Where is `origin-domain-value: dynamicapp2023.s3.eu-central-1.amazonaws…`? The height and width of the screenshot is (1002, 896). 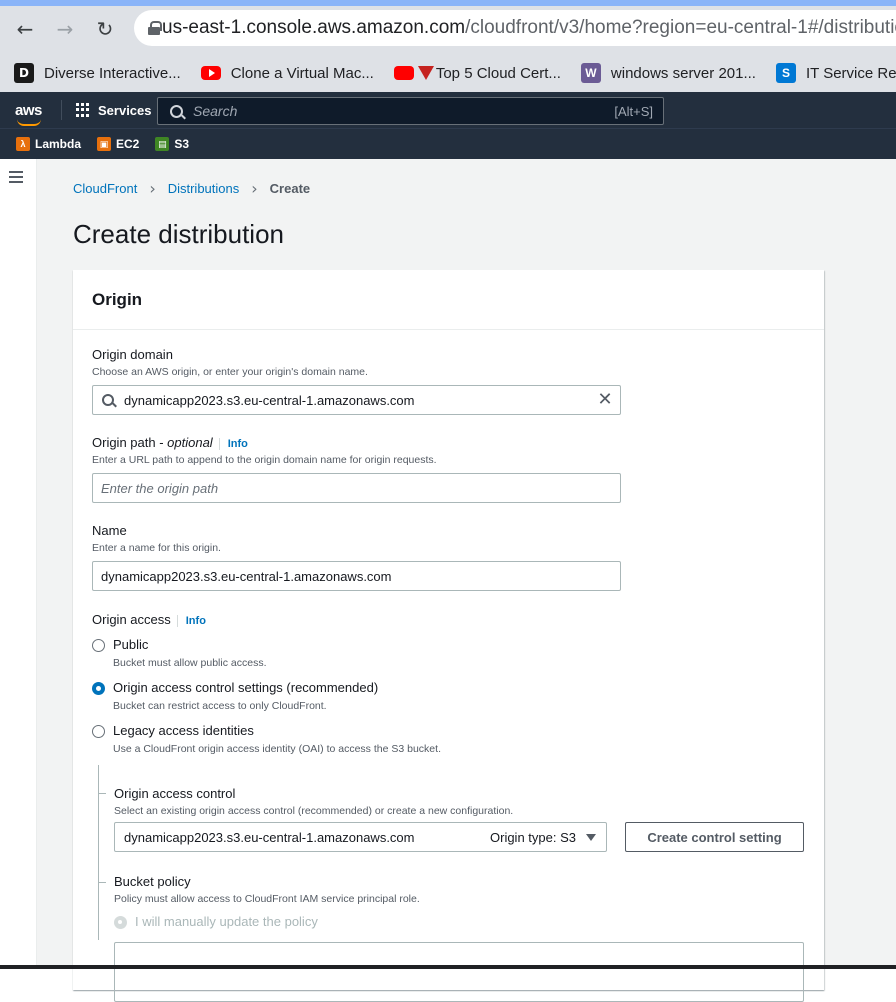
origin-domain-value: dynamicapp2023.s3.eu-central-1.amazonaws… is located at coordinates (269, 400).